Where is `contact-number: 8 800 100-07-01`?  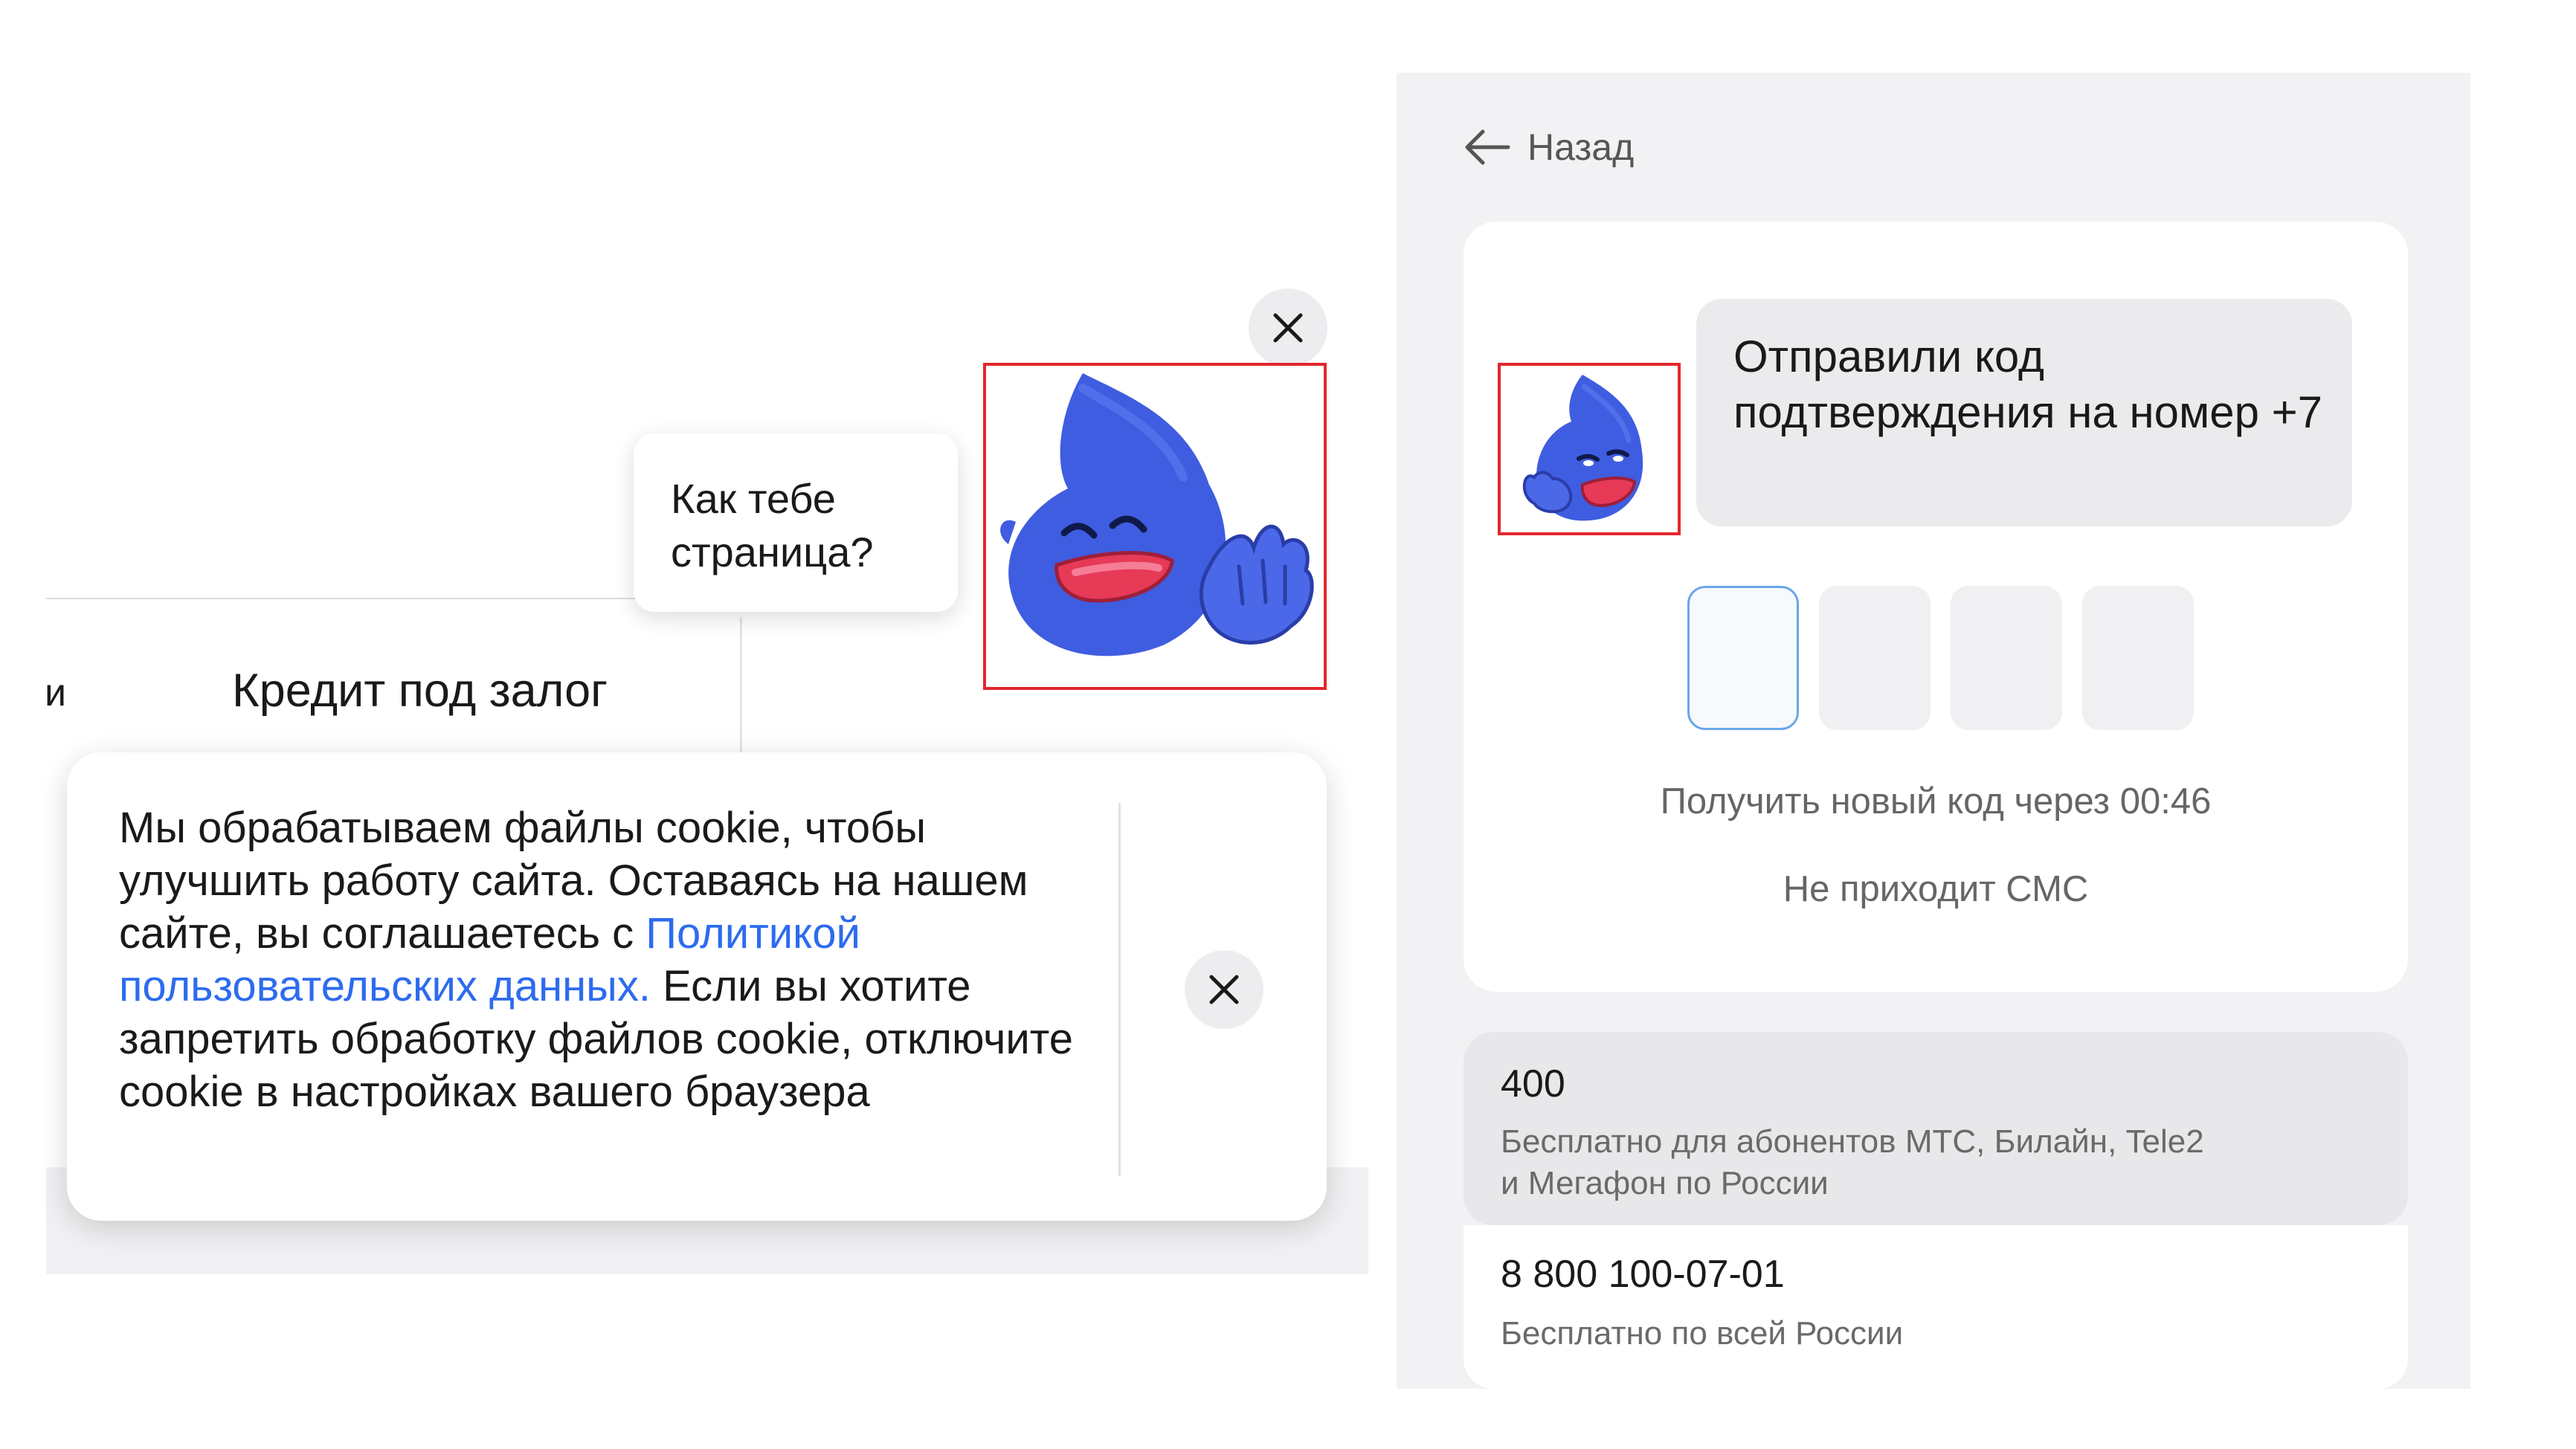 contact-number: 8 800 100-07-01 is located at coordinates (1643, 1274).